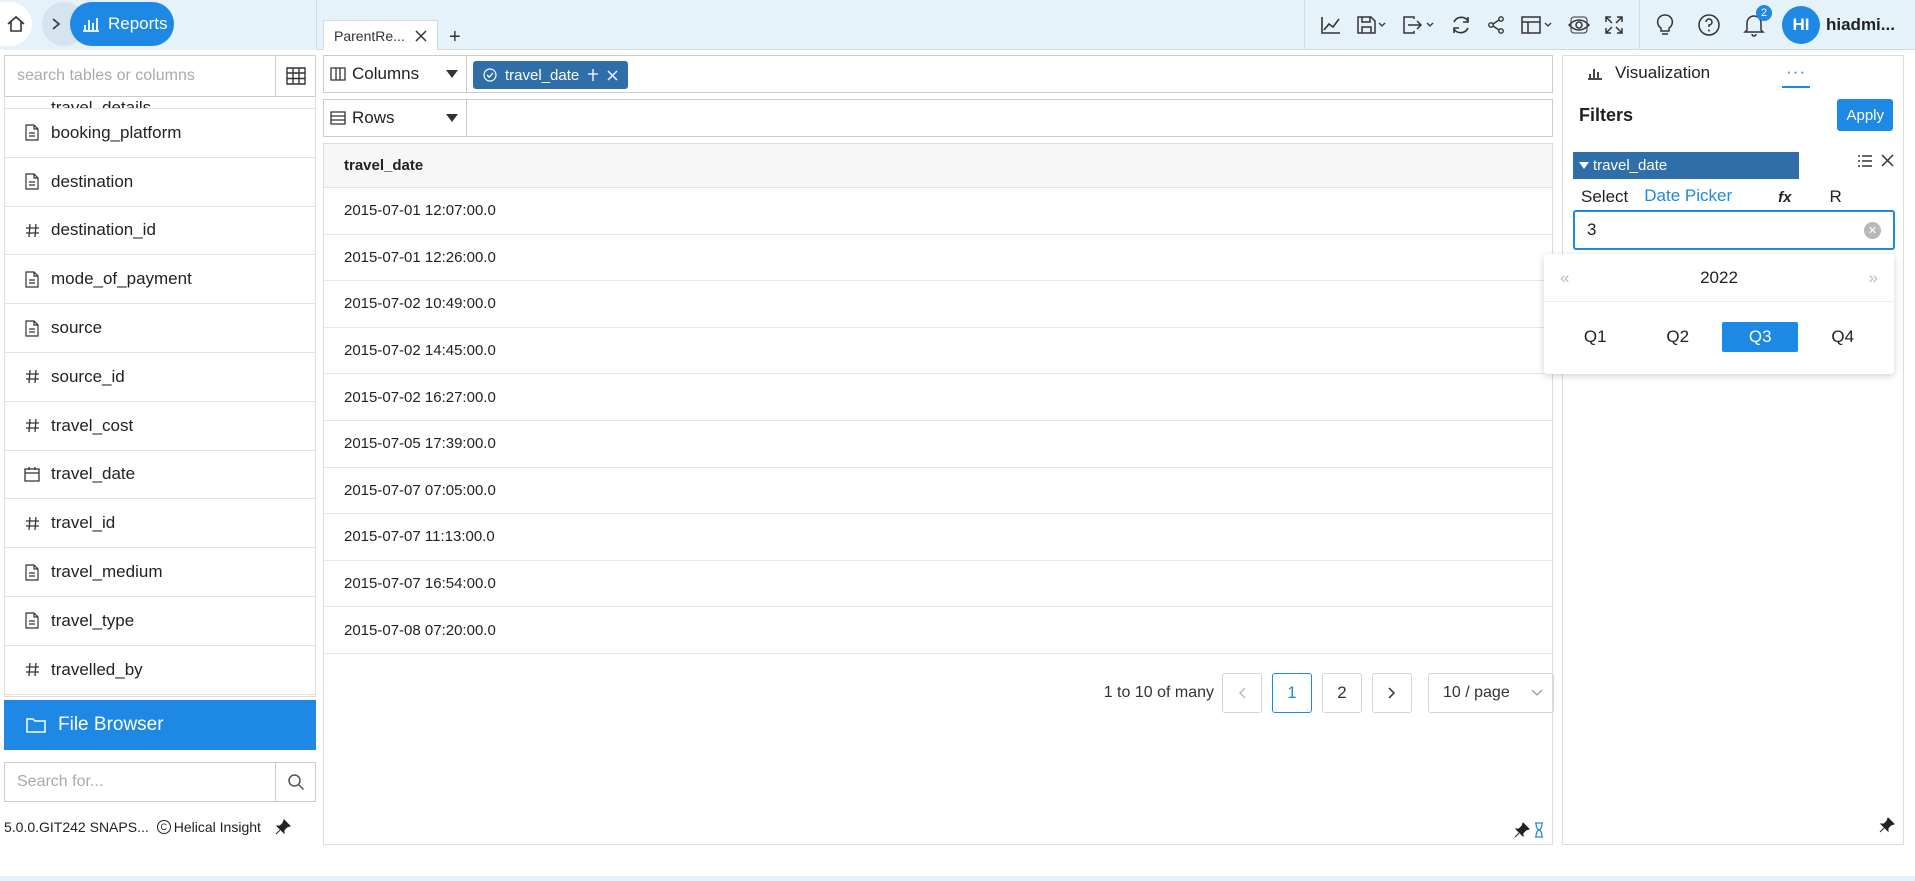 The image size is (1915, 881). I want to click on list-item: source, so click(160, 328).